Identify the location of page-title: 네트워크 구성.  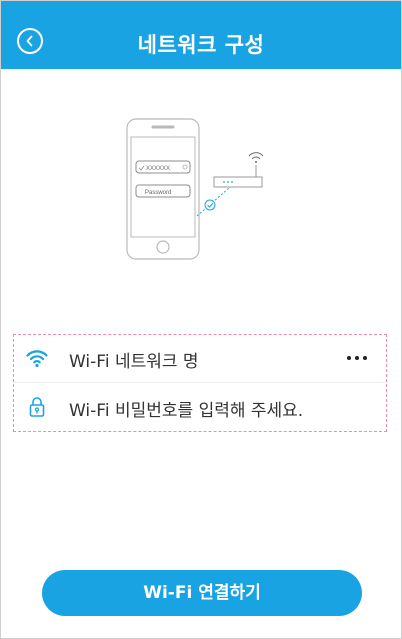
(201, 45).